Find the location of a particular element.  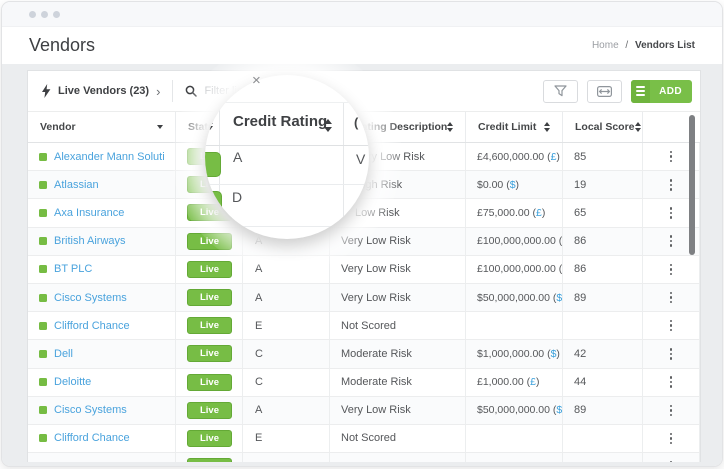

credit-limit-cell: £75,000.00 (£) is located at coordinates (514, 213).